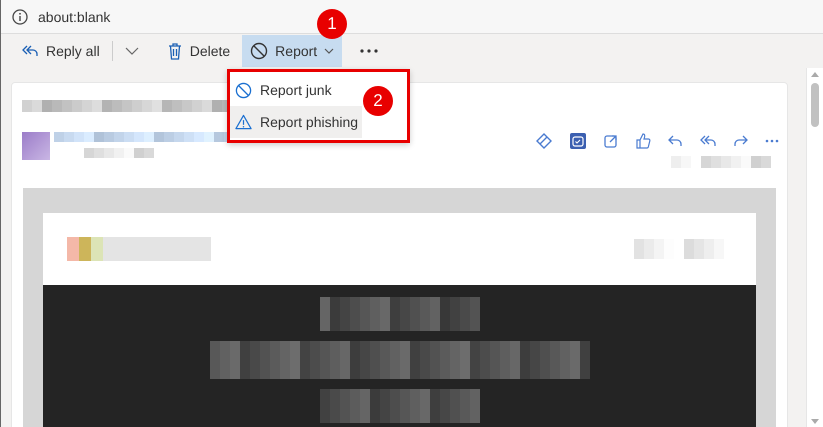  I want to click on info-icon, so click(20, 16).